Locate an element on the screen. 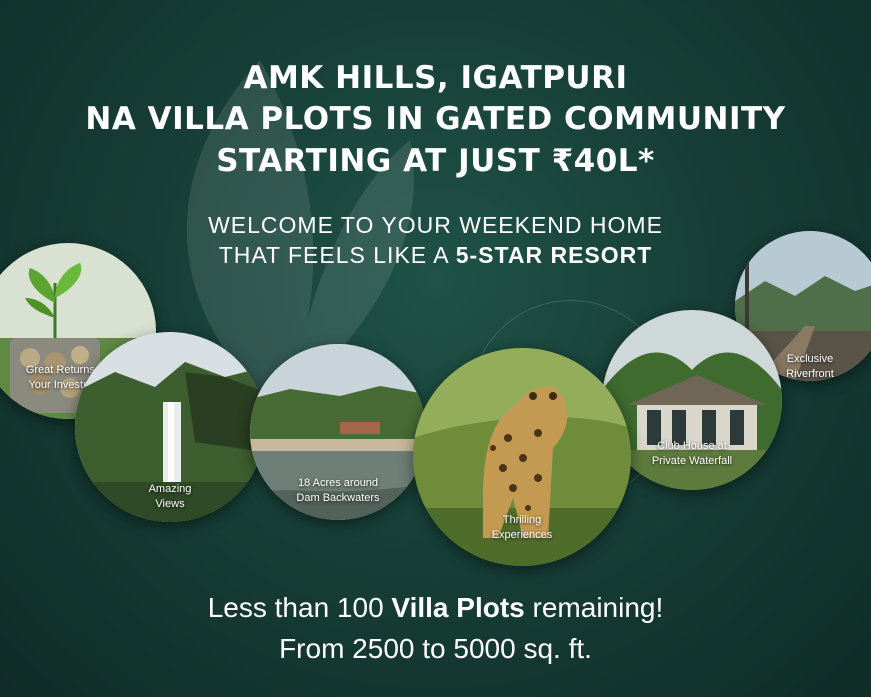  feature-caption: 18 Acres around Dam Backwaters is located at coordinates (338, 490).